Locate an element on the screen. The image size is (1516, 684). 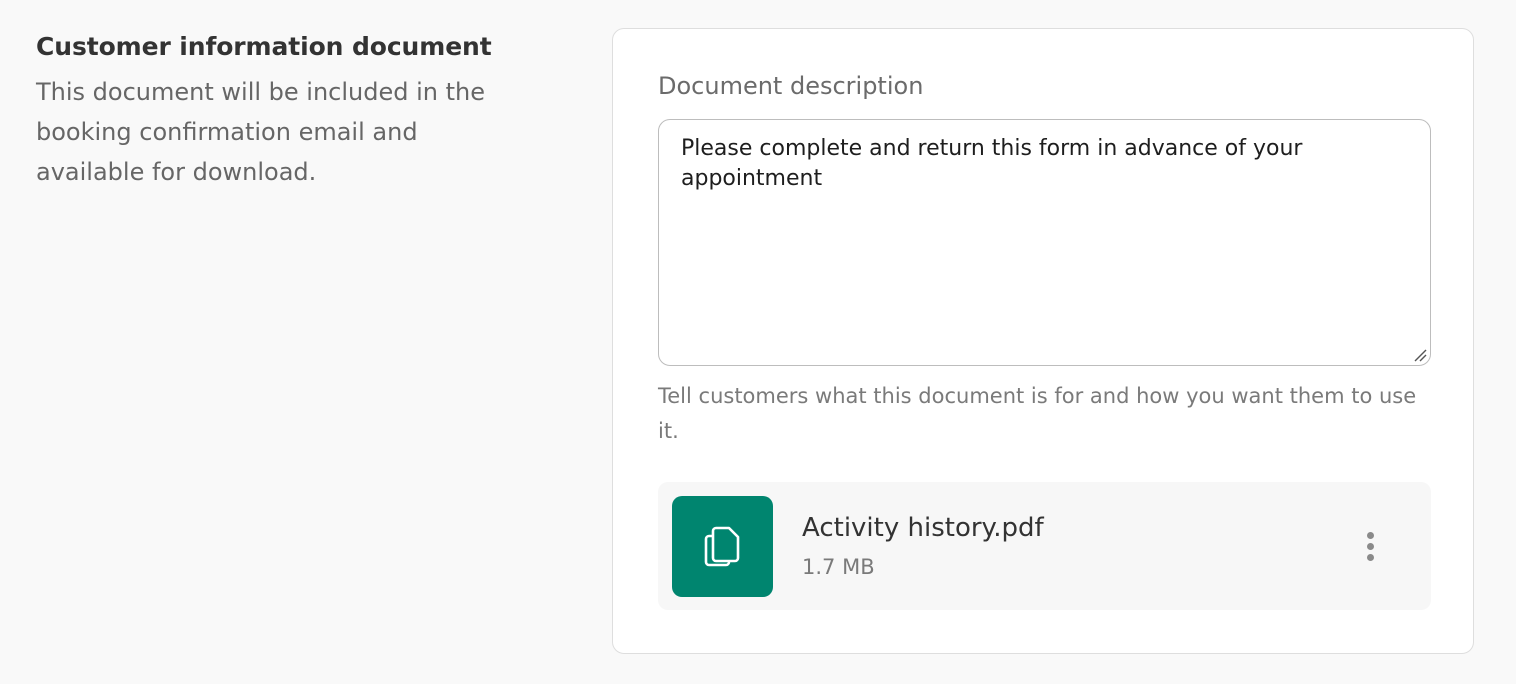
file-name: Activity history.pdf is located at coordinates (923, 528).